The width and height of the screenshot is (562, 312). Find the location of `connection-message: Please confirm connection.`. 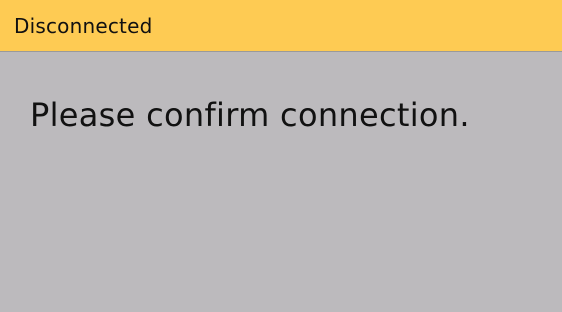

connection-message: Please confirm connection. is located at coordinates (250, 115).